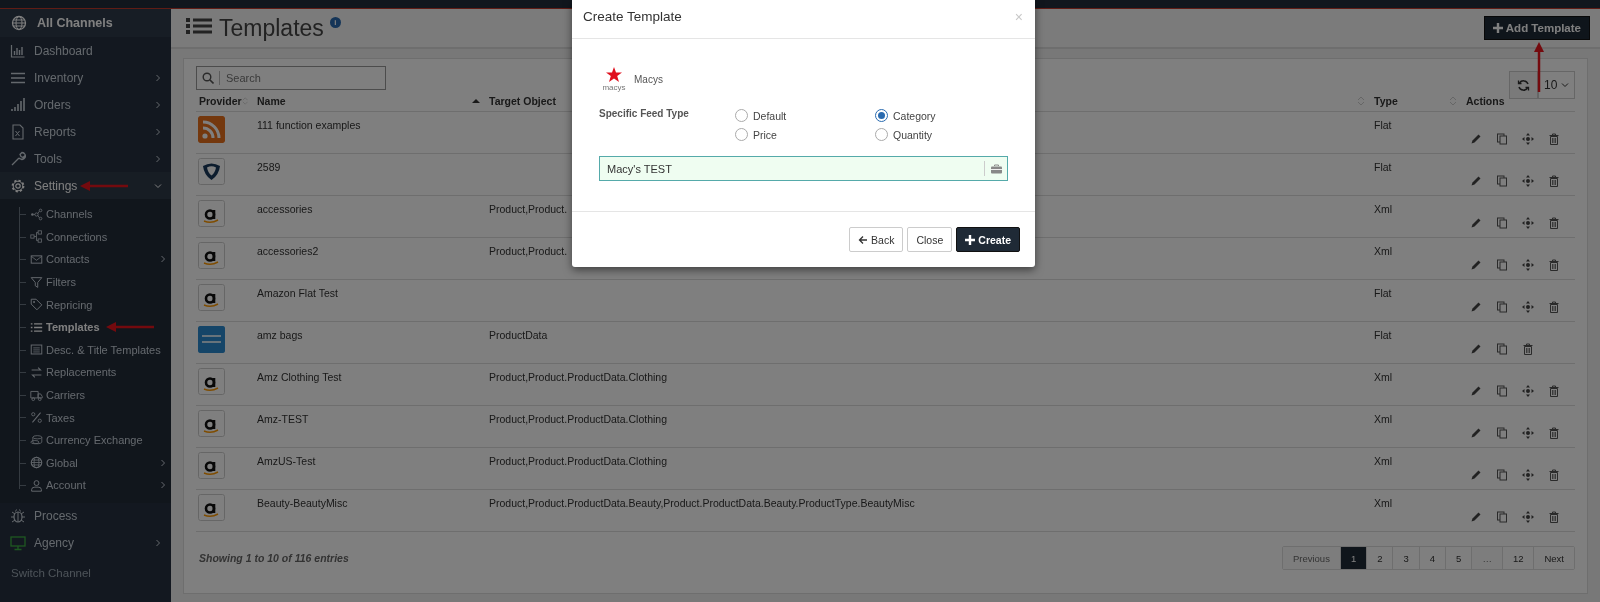 Image resolution: width=1600 pixels, height=602 pixels. Describe the element at coordinates (1417, 101) in the screenshot. I see `column-header: Type` at that location.